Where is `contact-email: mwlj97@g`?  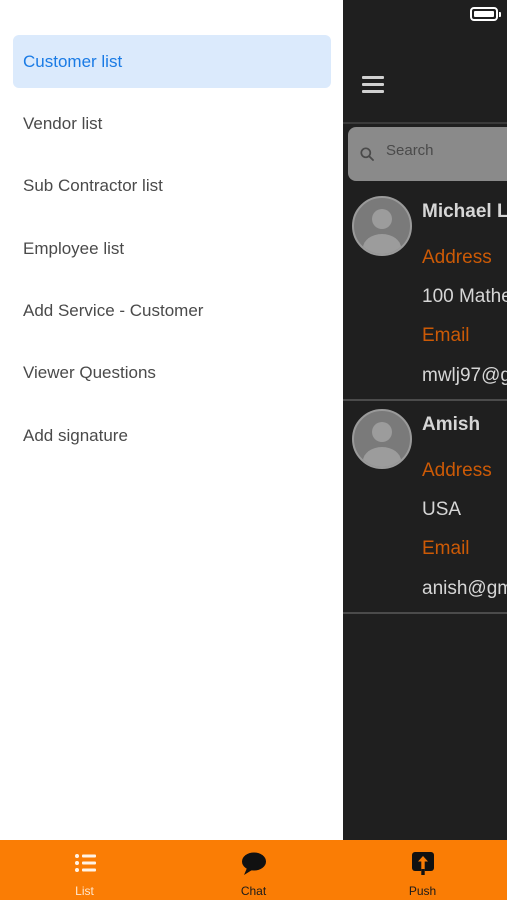
contact-email: mwlj97@g is located at coordinates (464, 375).